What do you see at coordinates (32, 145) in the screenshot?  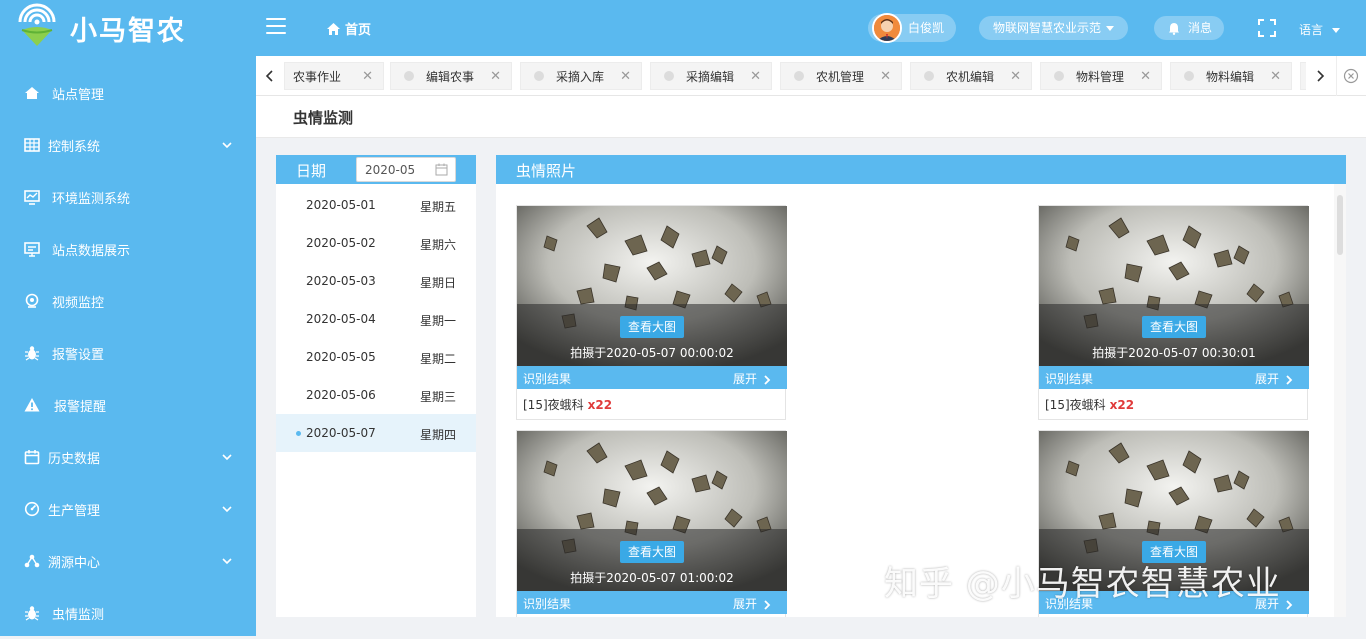 I see `grid-icon` at bounding box center [32, 145].